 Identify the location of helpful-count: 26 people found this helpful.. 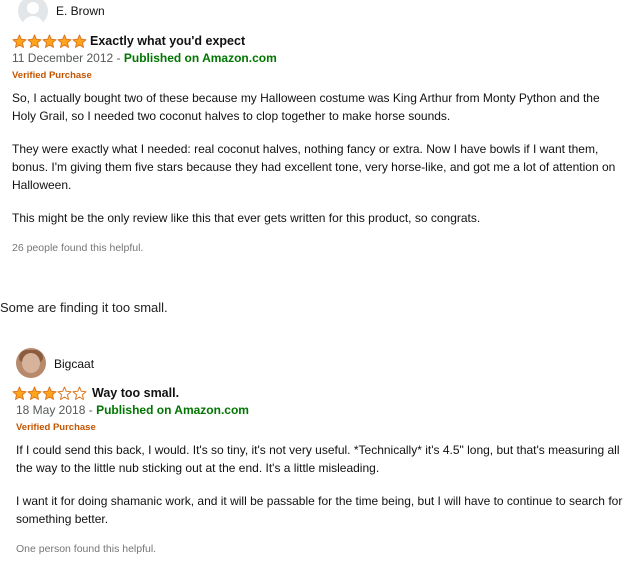
(78, 248).